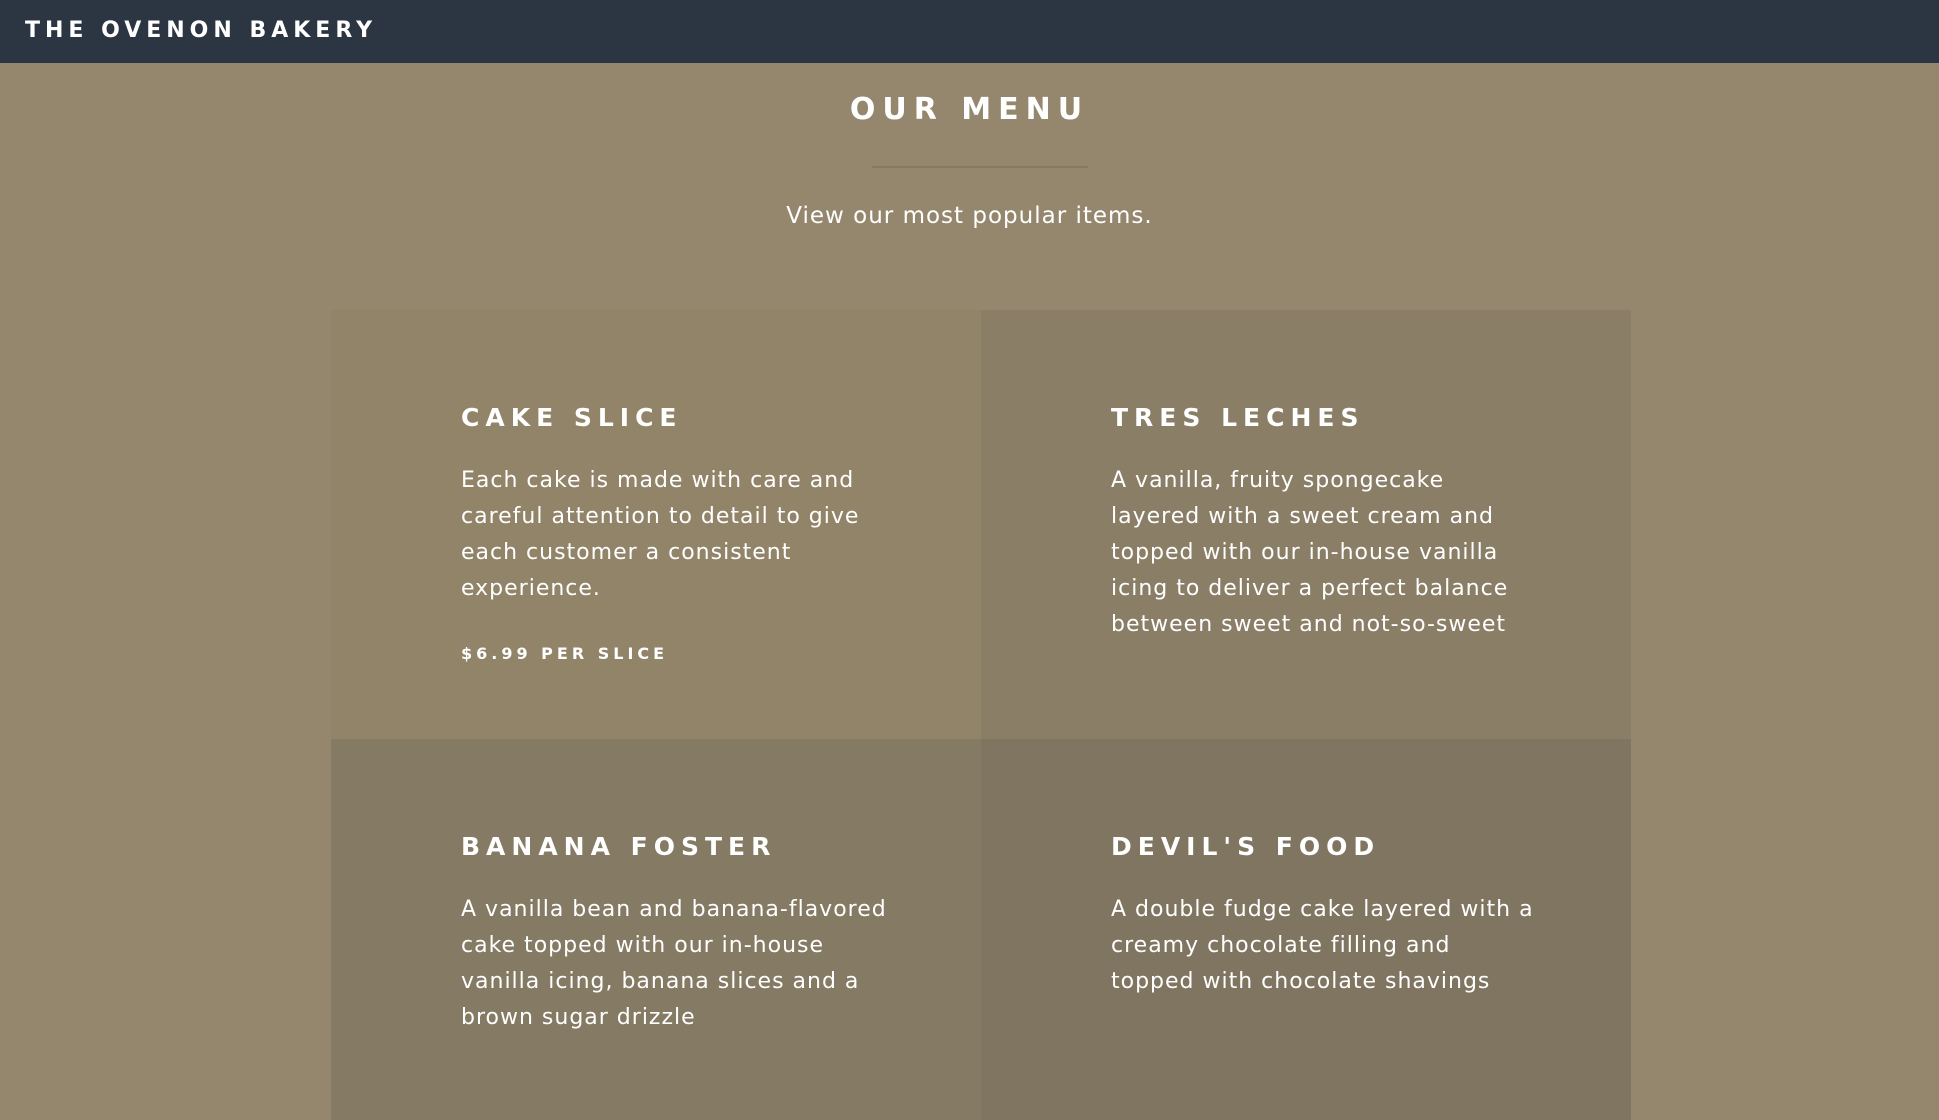 This screenshot has height=1120, width=1939. Describe the element at coordinates (980, 167) in the screenshot. I see `heading-divider` at that location.